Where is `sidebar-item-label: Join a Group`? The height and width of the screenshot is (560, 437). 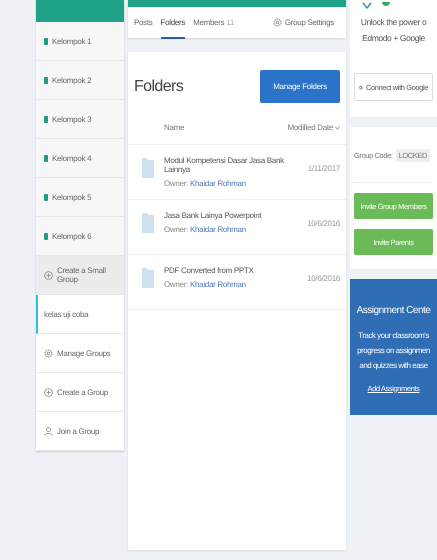 sidebar-item-label: Join a Group is located at coordinates (78, 431).